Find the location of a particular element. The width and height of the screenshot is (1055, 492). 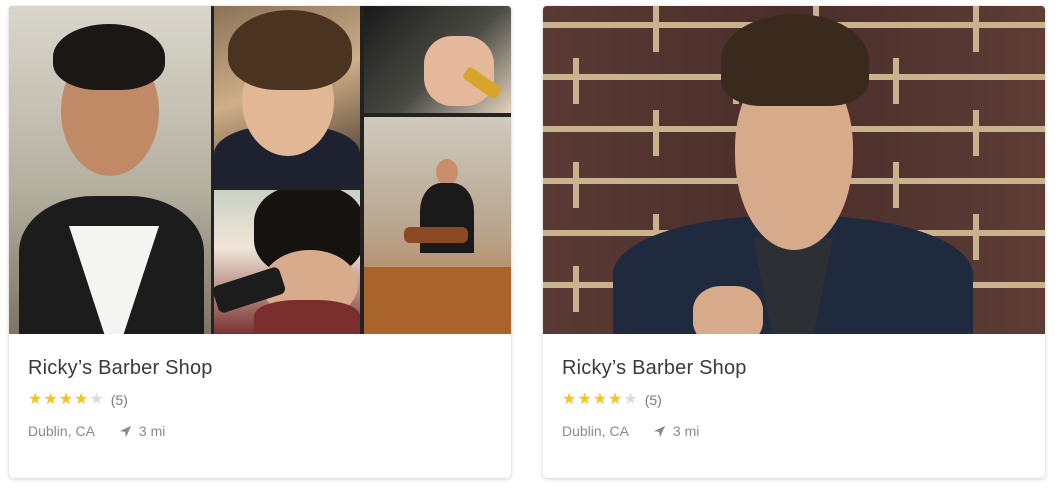

hair-styling-photo is located at coordinates (287, 96).